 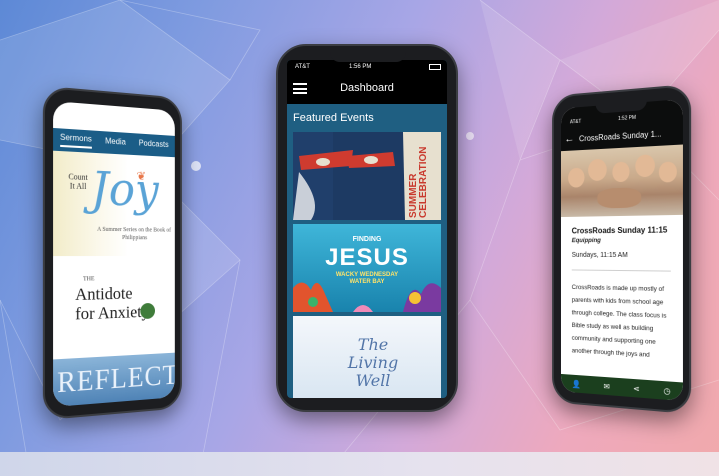 I want to click on anxiety-the-text: THE, so click(x=89, y=279).